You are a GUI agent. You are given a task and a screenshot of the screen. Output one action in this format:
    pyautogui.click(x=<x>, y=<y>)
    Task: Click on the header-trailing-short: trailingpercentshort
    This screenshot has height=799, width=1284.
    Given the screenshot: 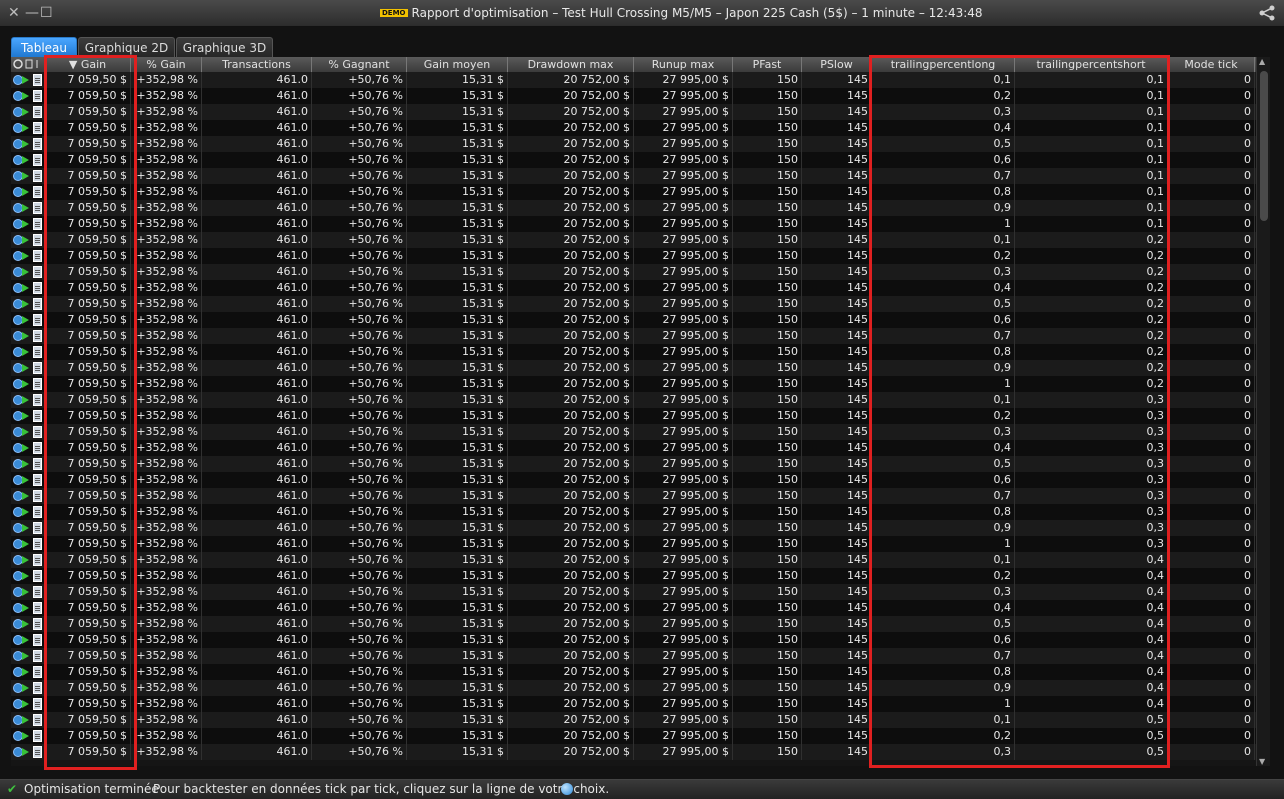 What is the action you would take?
    pyautogui.click(x=1091, y=64)
    